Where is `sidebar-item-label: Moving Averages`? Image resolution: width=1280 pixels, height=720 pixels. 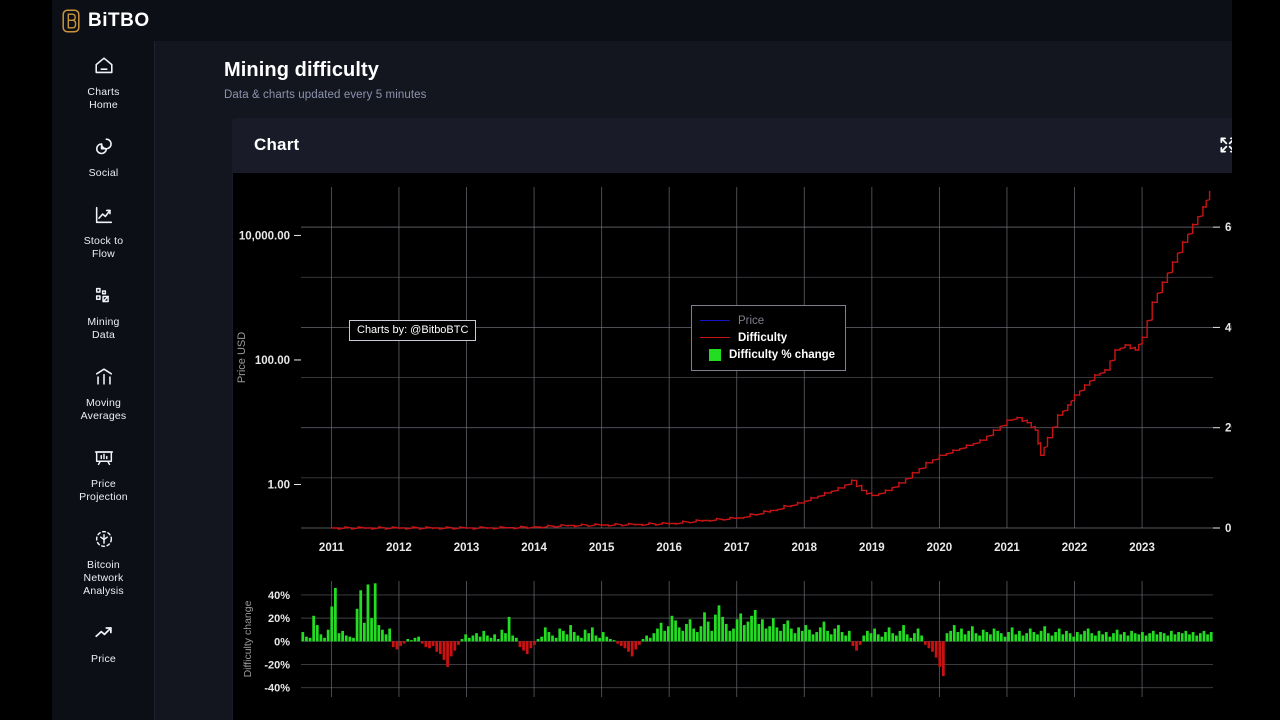
sidebar-item-label: Moving Averages is located at coordinates (103, 409).